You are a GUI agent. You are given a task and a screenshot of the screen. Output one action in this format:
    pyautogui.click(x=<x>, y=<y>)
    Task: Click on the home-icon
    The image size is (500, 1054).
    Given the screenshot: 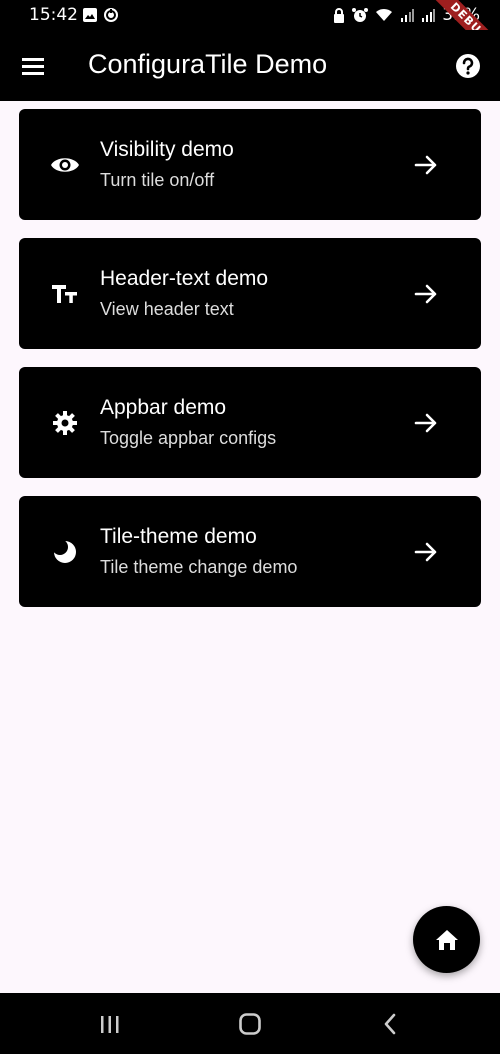 What is the action you would take?
    pyautogui.click(x=446, y=939)
    